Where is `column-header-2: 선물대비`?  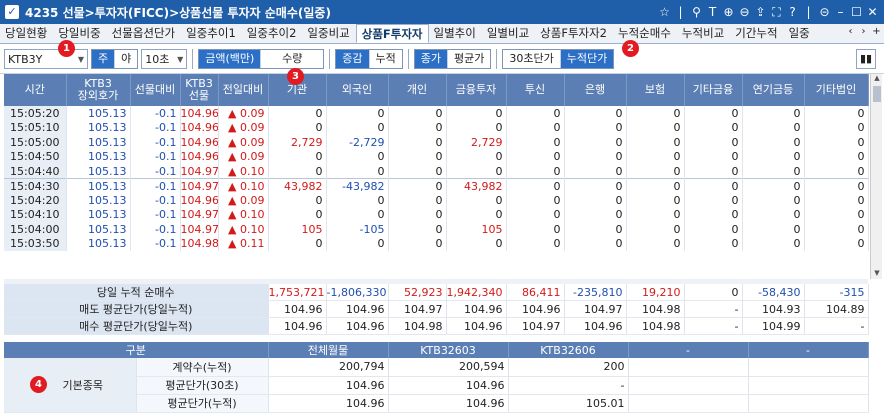 column-header-2: 선물대비 is located at coordinates (155, 90).